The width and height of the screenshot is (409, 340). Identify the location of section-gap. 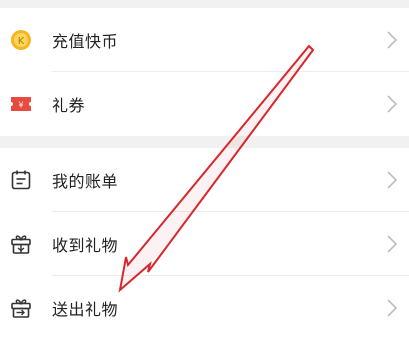
(204, 142).